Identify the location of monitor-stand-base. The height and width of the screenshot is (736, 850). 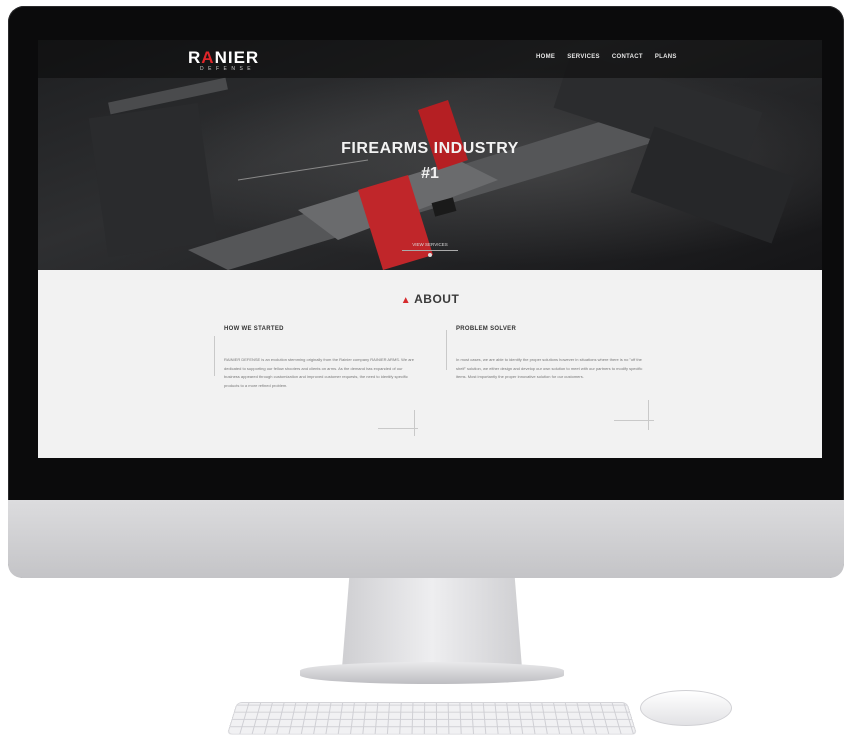
(432, 673).